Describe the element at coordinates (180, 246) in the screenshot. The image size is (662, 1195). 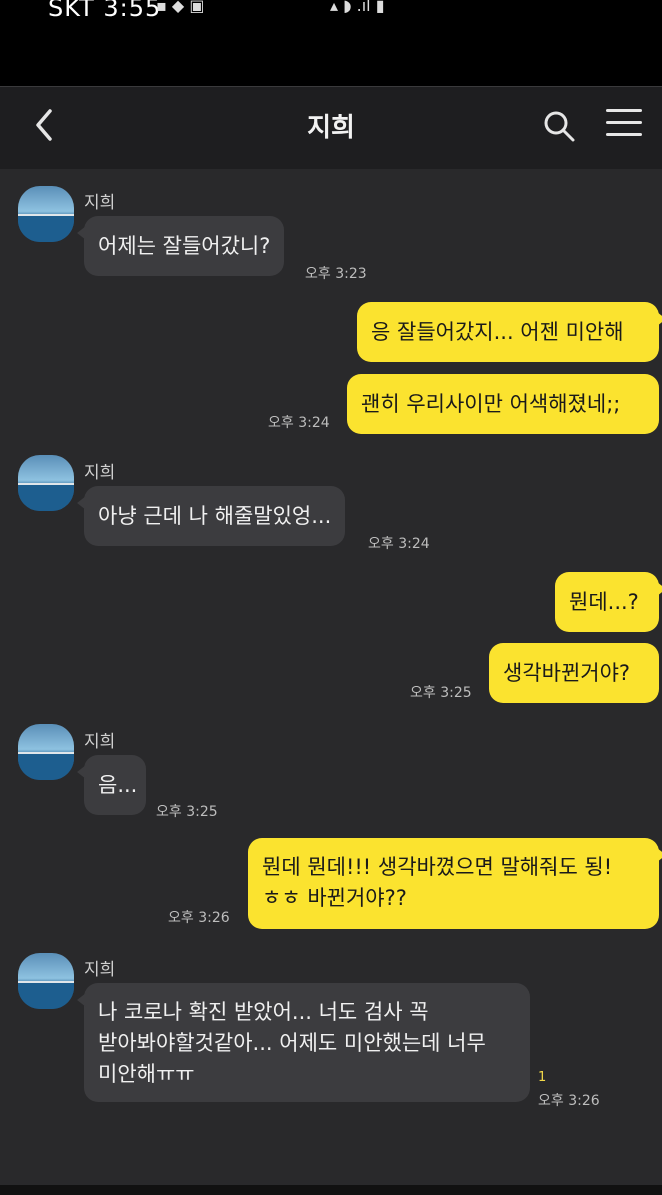
I see `message-bubble-incoming: 어제는 잘들어갔니?` at that location.